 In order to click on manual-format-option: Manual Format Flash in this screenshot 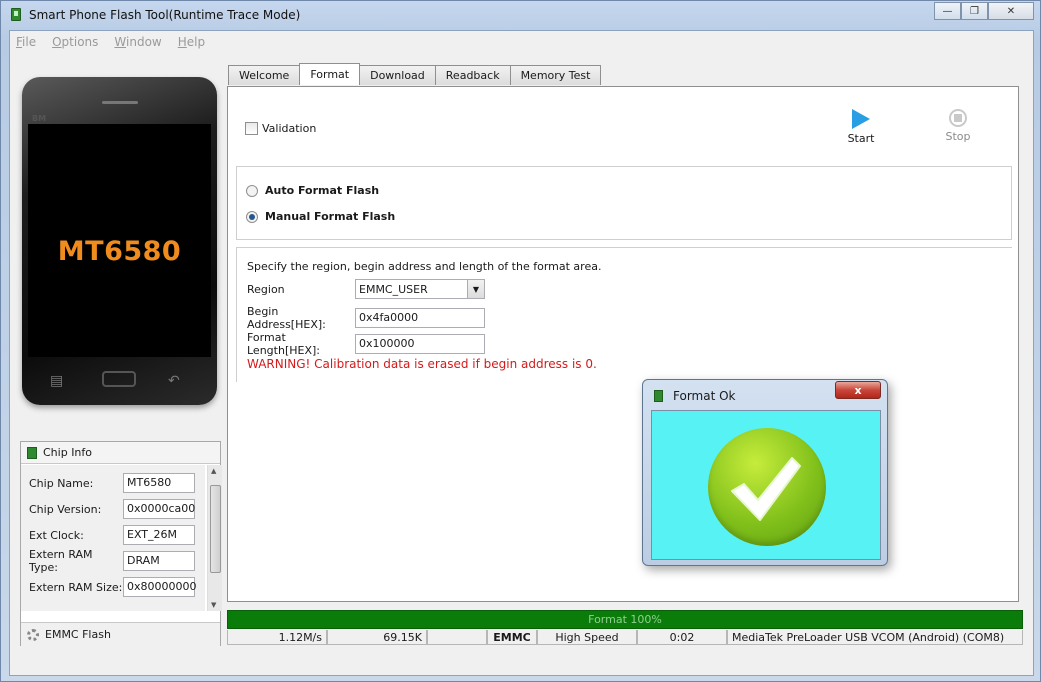, I will do `click(320, 216)`.